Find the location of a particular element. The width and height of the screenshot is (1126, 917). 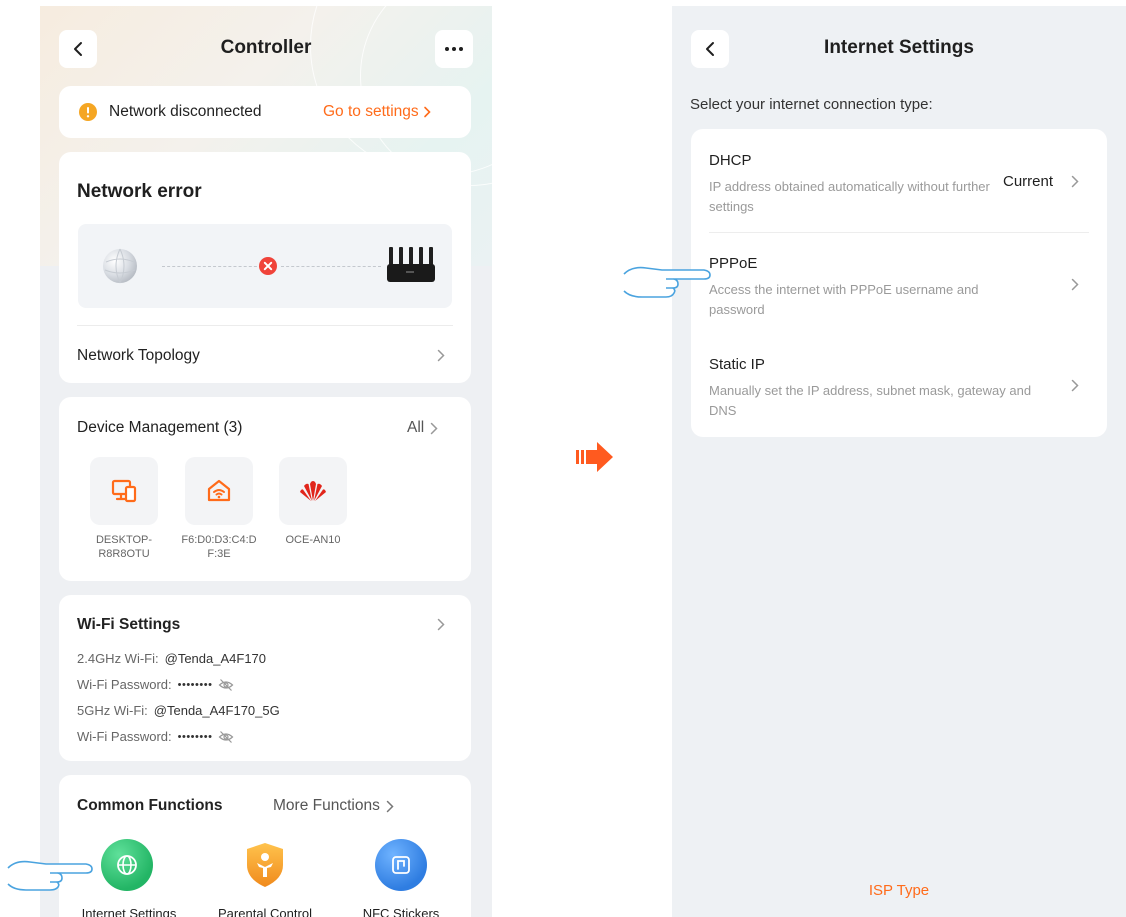

wifi-24-row: 2.4GHz Wi-Fi: @Tenda_A4F170 is located at coordinates (171, 658).